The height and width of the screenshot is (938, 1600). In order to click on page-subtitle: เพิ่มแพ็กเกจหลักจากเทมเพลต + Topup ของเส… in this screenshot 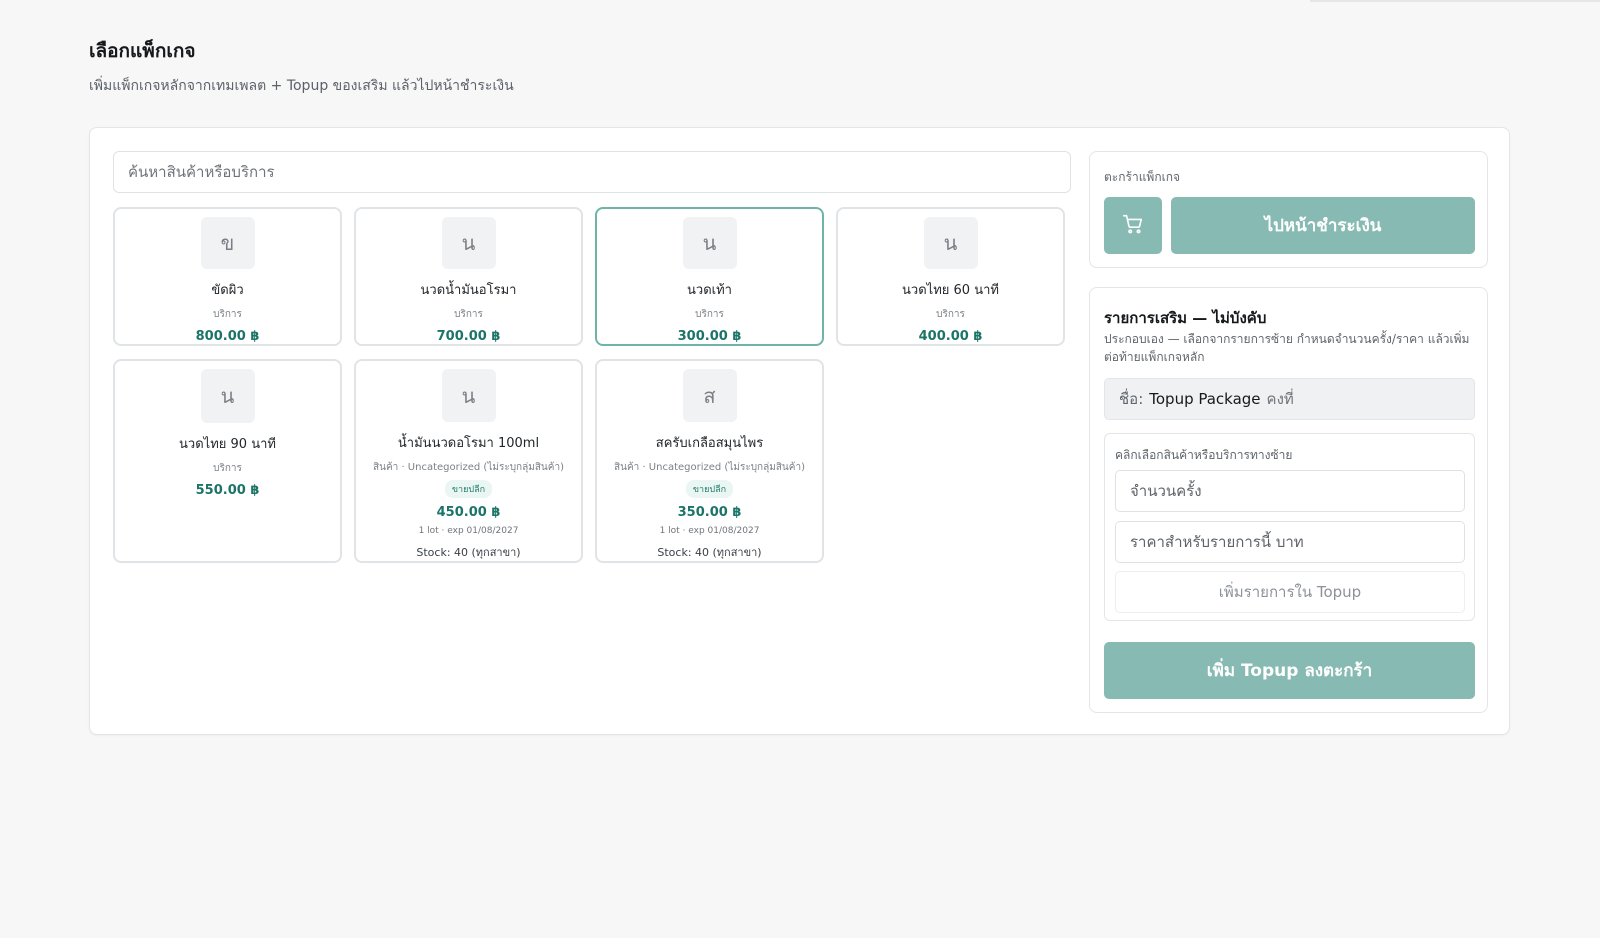, I will do `click(301, 86)`.